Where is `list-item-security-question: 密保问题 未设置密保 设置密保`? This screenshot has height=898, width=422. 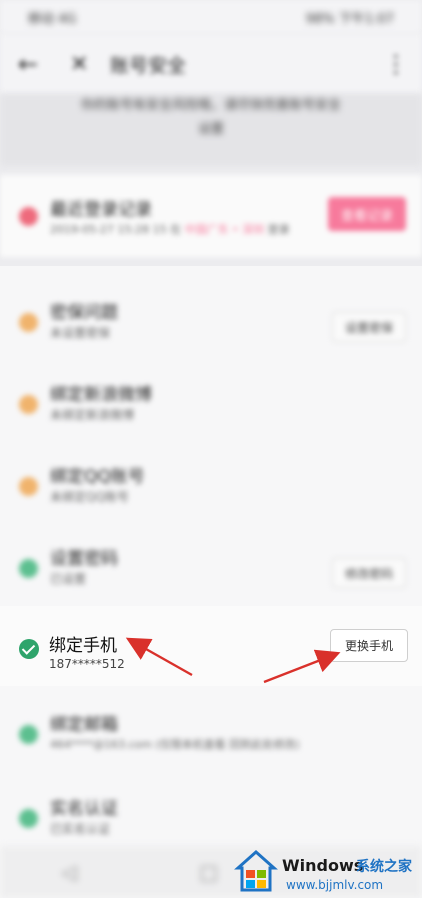 list-item-security-question: 密保问题 未设置密保 设置密保 is located at coordinates (211, 316).